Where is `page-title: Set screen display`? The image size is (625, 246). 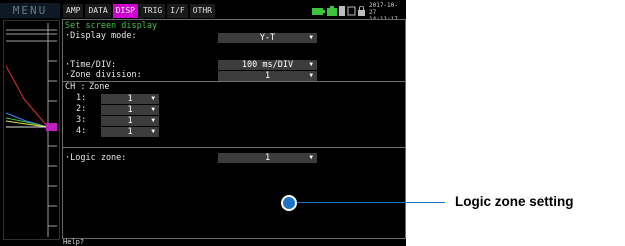 page-title: Set screen display is located at coordinates (111, 26).